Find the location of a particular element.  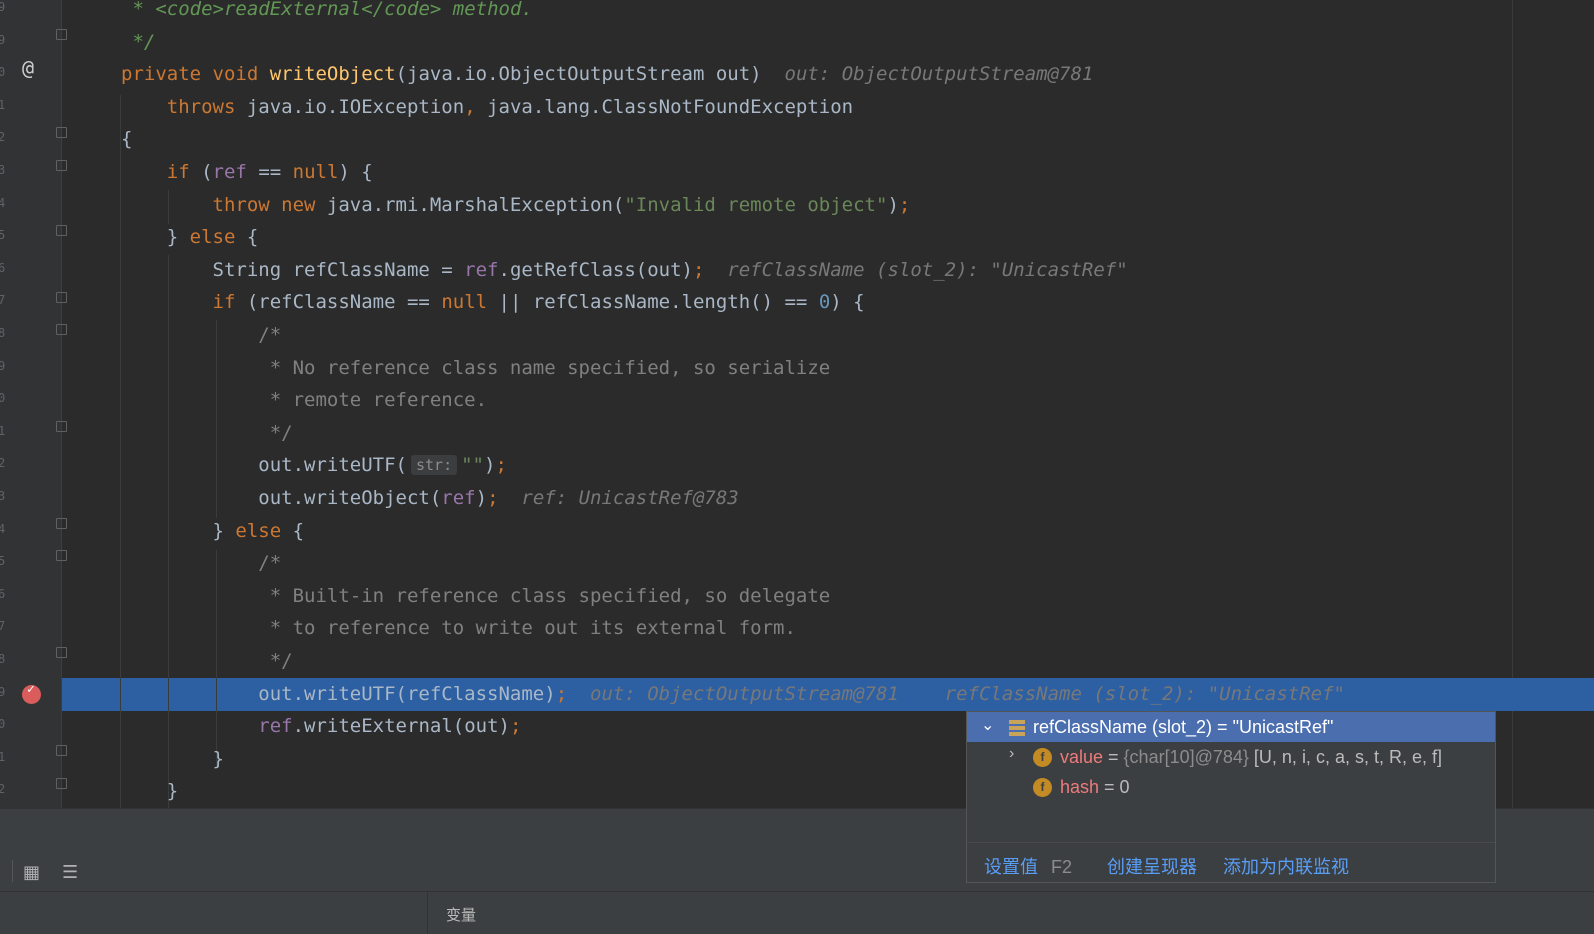

add-inline-watch-link: 添加为内联监视 is located at coordinates (1286, 866).